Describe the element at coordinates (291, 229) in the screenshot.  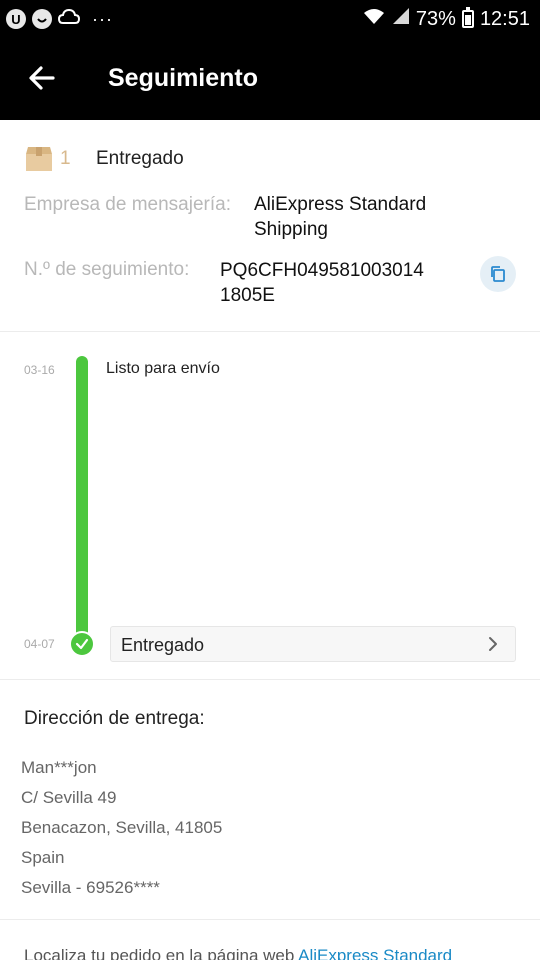
I see `courier-value-line2: Shipping` at that location.